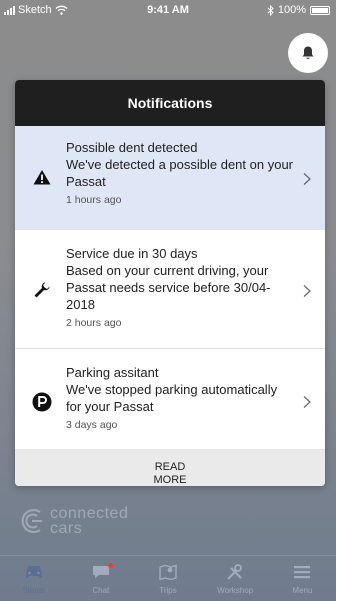 The width and height of the screenshot is (340, 601). I want to click on tab-label: Trips, so click(168, 590).